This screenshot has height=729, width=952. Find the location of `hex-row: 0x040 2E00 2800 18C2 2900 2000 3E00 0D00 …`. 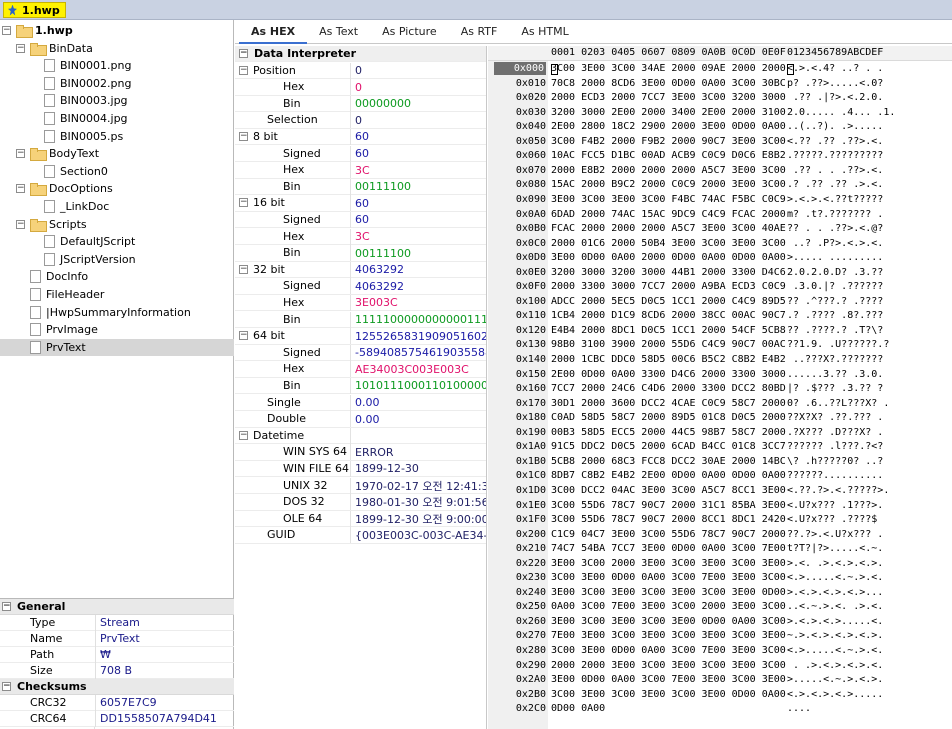

hex-row: 0x040 2E00 2800 18C2 2900 2000 3E00 0D00 … is located at coordinates (720, 126).